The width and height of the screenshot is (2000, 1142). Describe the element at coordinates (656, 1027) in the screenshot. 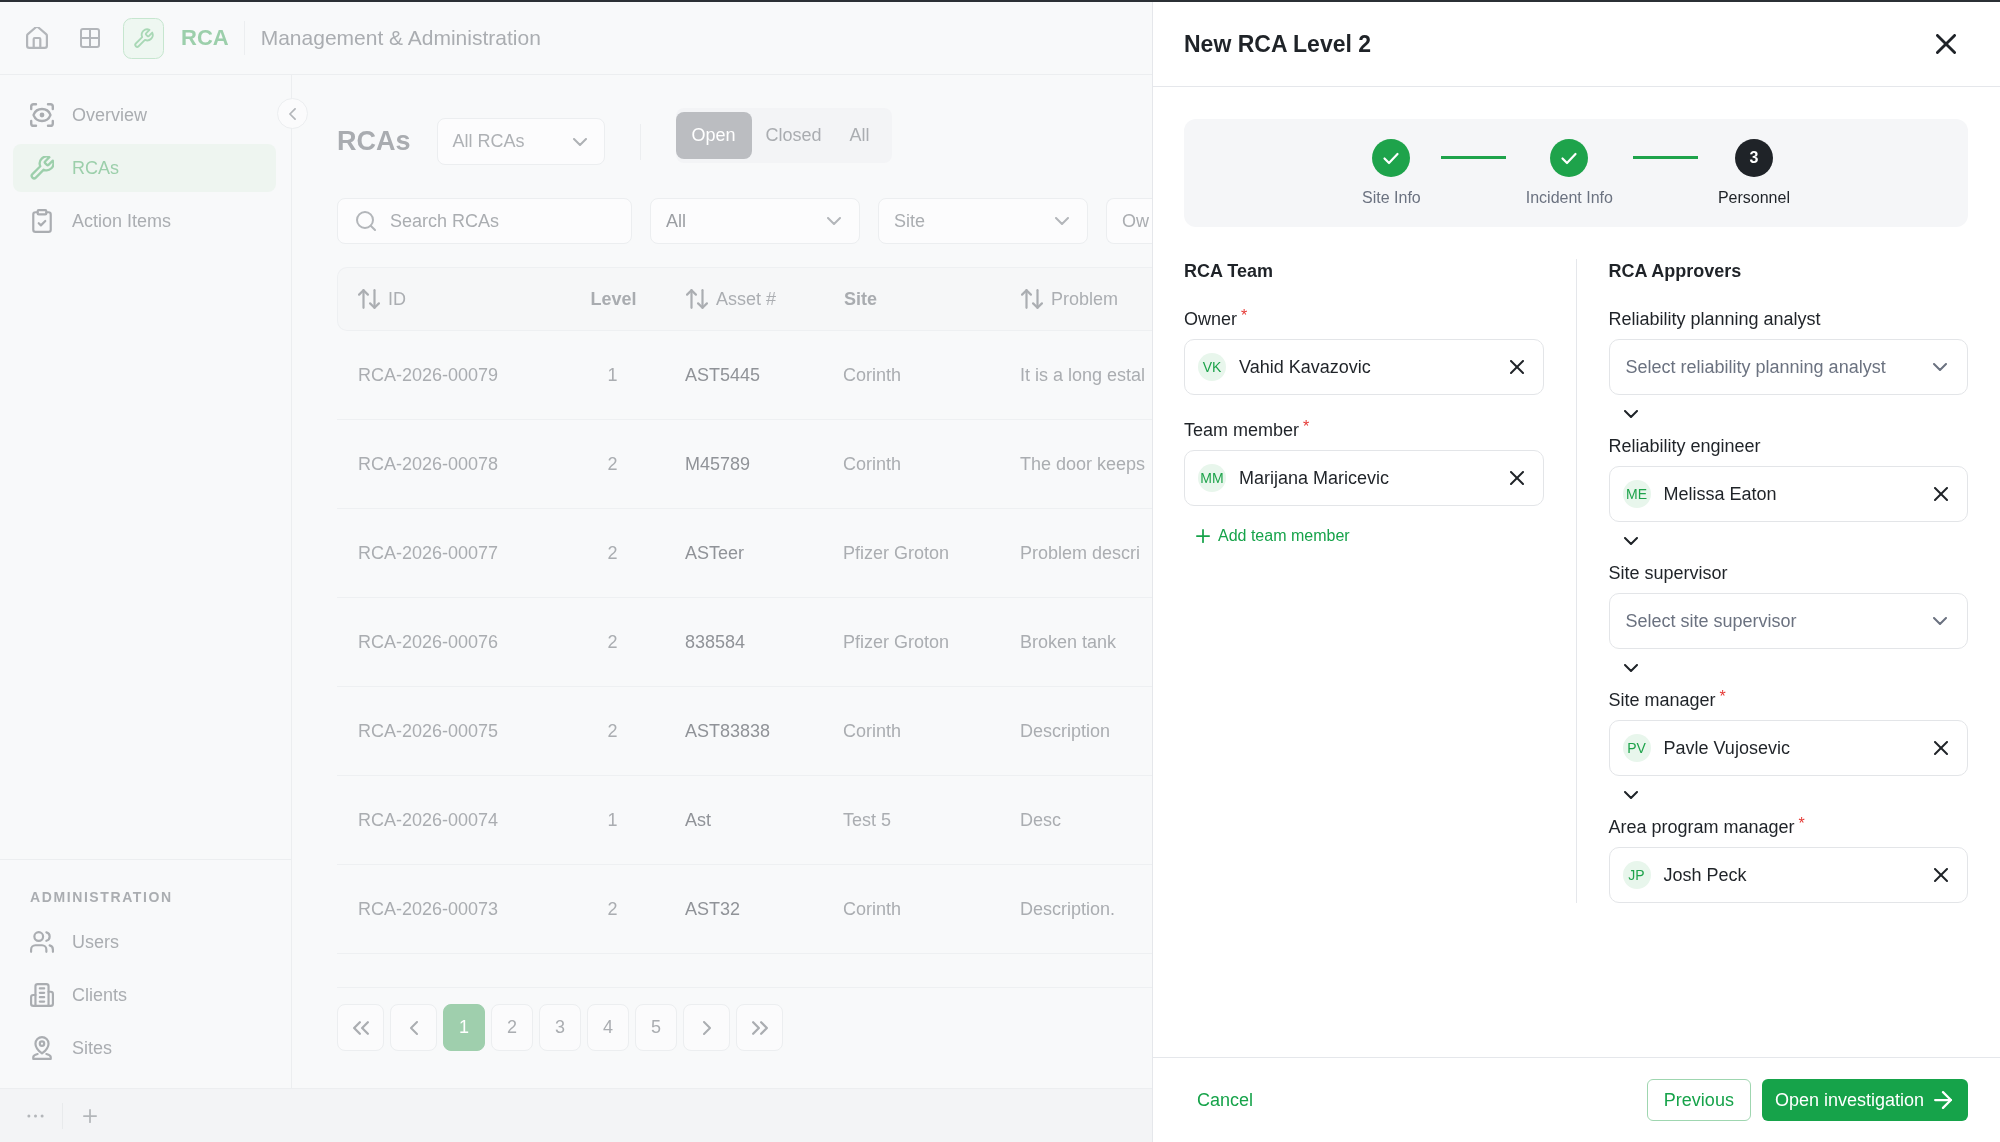

I see `page-button: 5` at that location.